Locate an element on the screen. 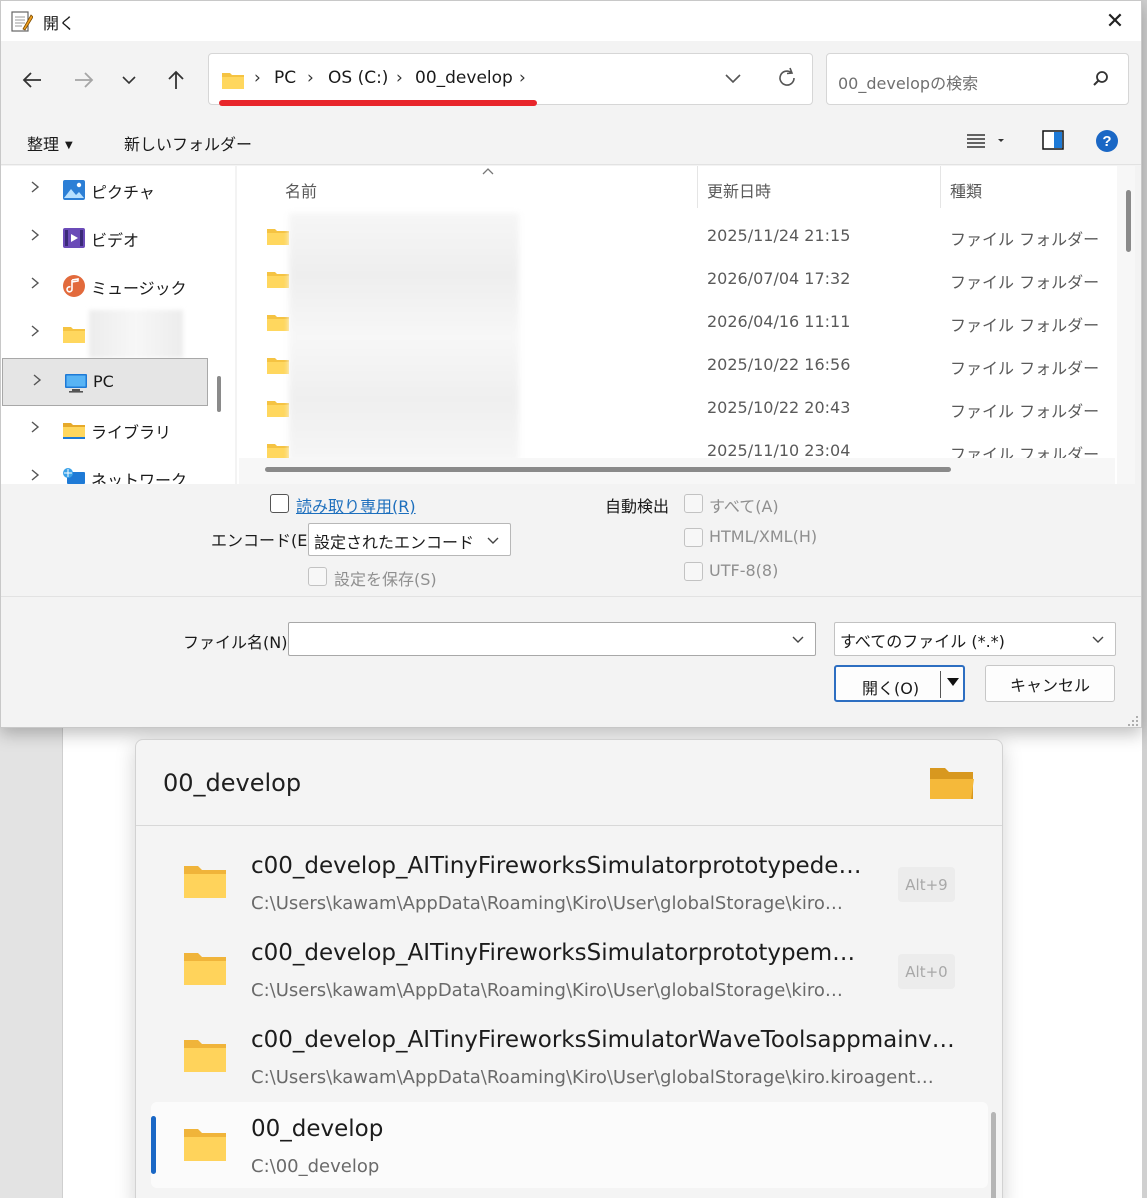  nav-item-library: ライブラリ is located at coordinates (104, 430).